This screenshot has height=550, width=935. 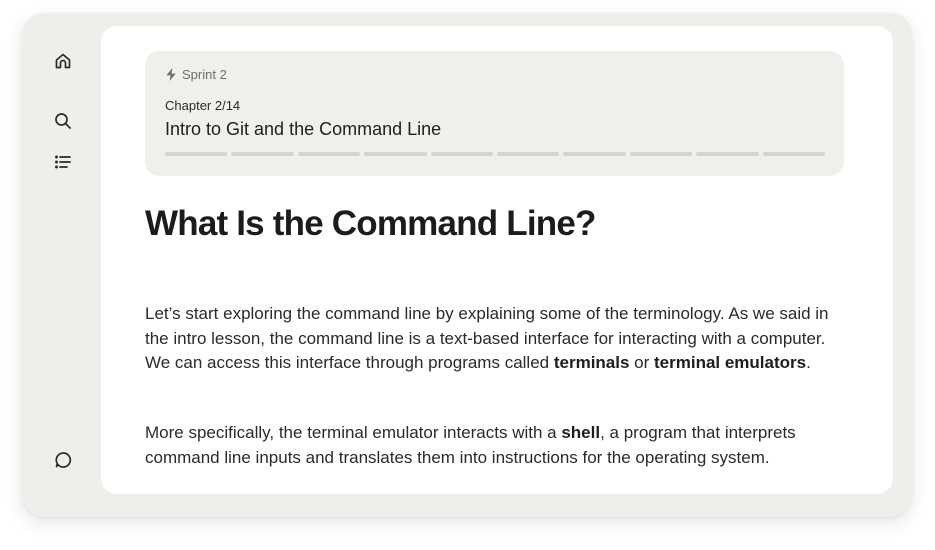 What do you see at coordinates (730, 362) in the screenshot?
I see `term-terminal-emulators: terminal emulators` at bounding box center [730, 362].